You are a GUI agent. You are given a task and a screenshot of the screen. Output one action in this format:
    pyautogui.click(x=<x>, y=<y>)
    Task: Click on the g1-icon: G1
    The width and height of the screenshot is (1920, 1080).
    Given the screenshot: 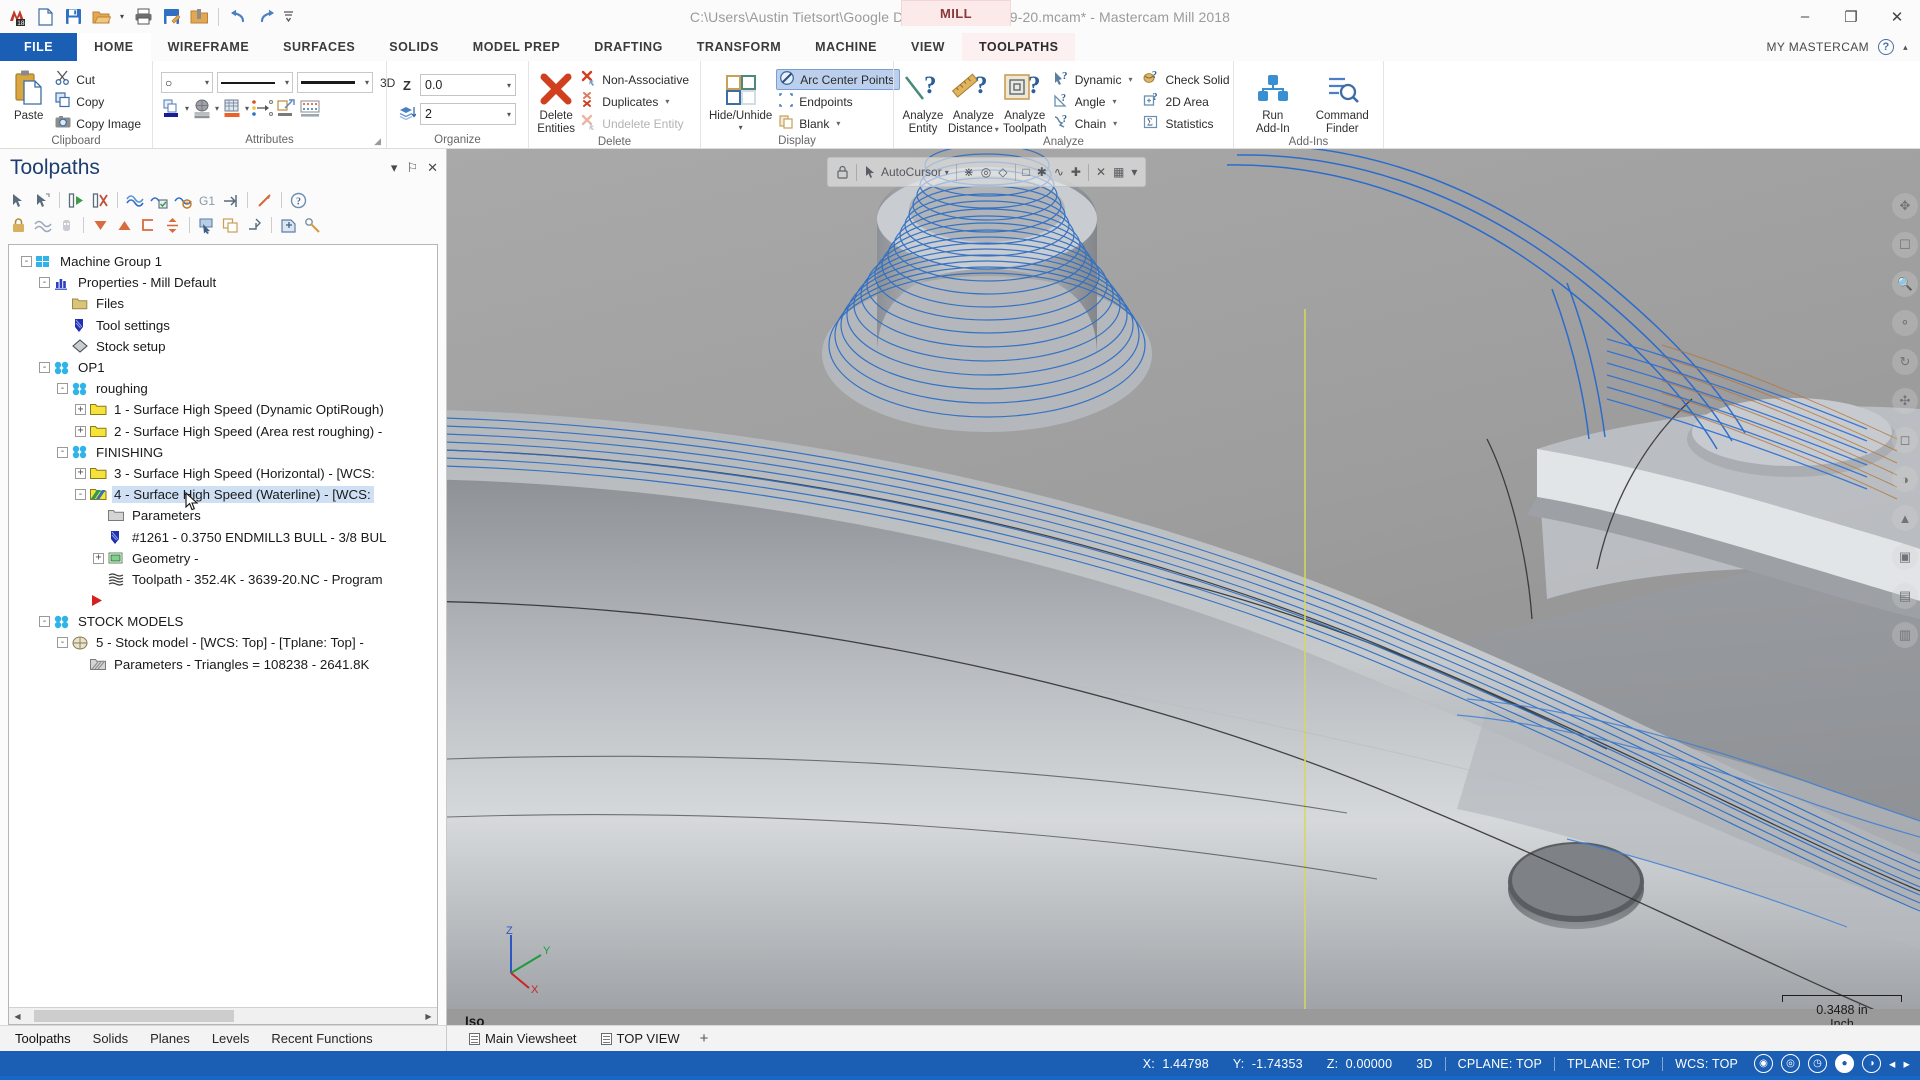 What is the action you would take?
    pyautogui.click(x=206, y=200)
    